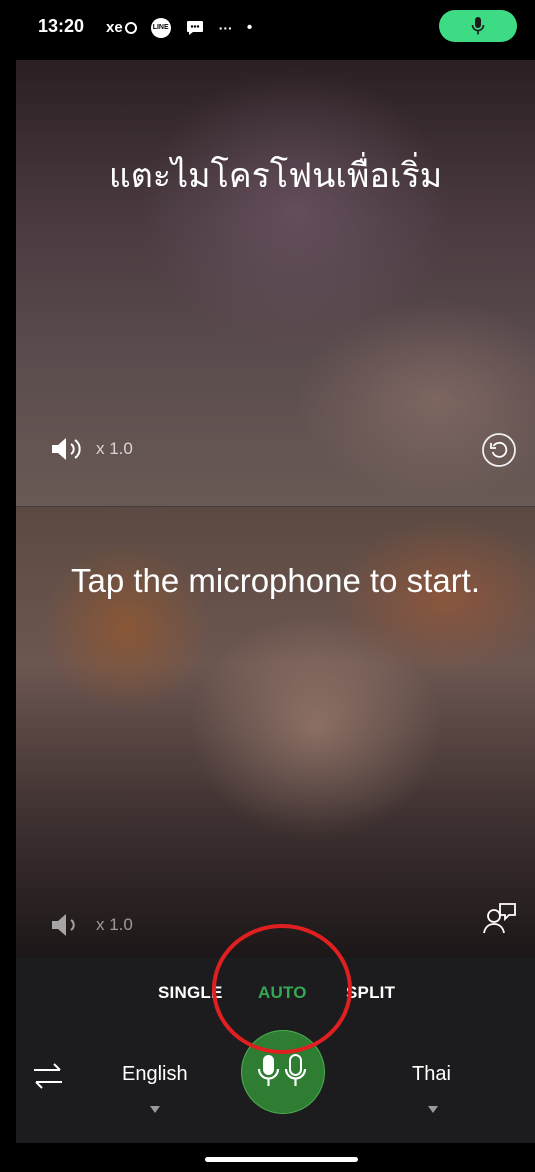 The width and height of the screenshot is (535, 1172). Describe the element at coordinates (61, 26) in the screenshot. I see `status-time: 13:20` at that location.